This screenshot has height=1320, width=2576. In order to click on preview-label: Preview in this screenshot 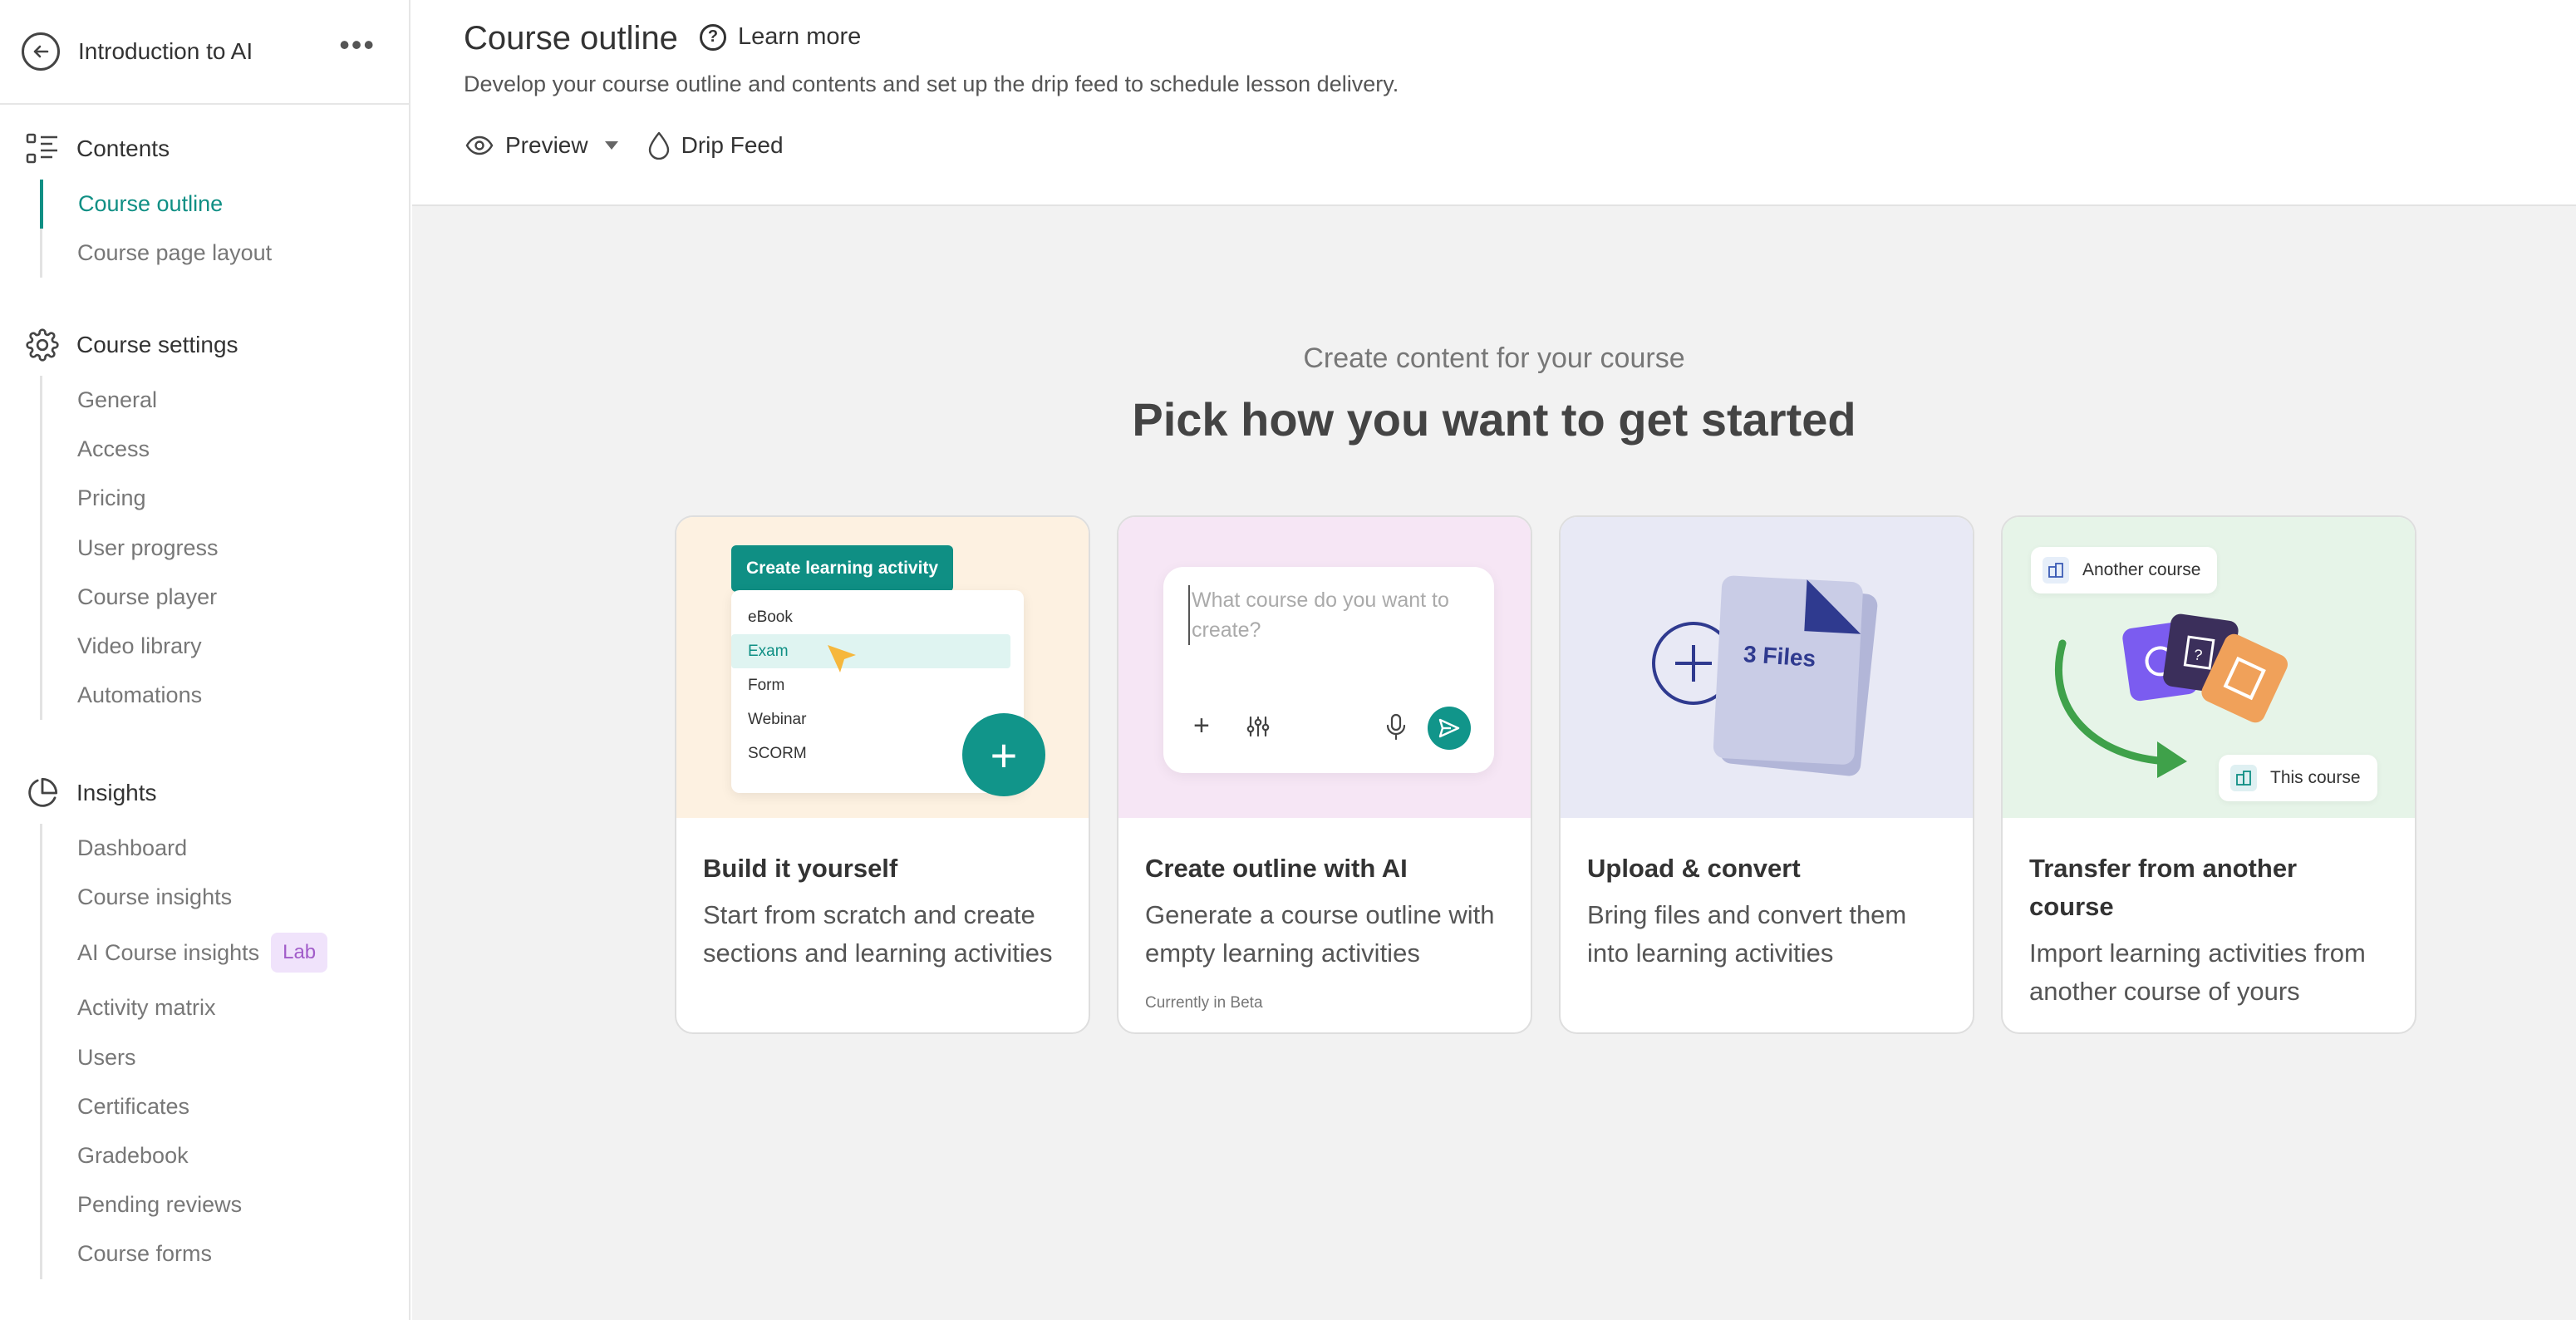, I will do `click(546, 145)`.